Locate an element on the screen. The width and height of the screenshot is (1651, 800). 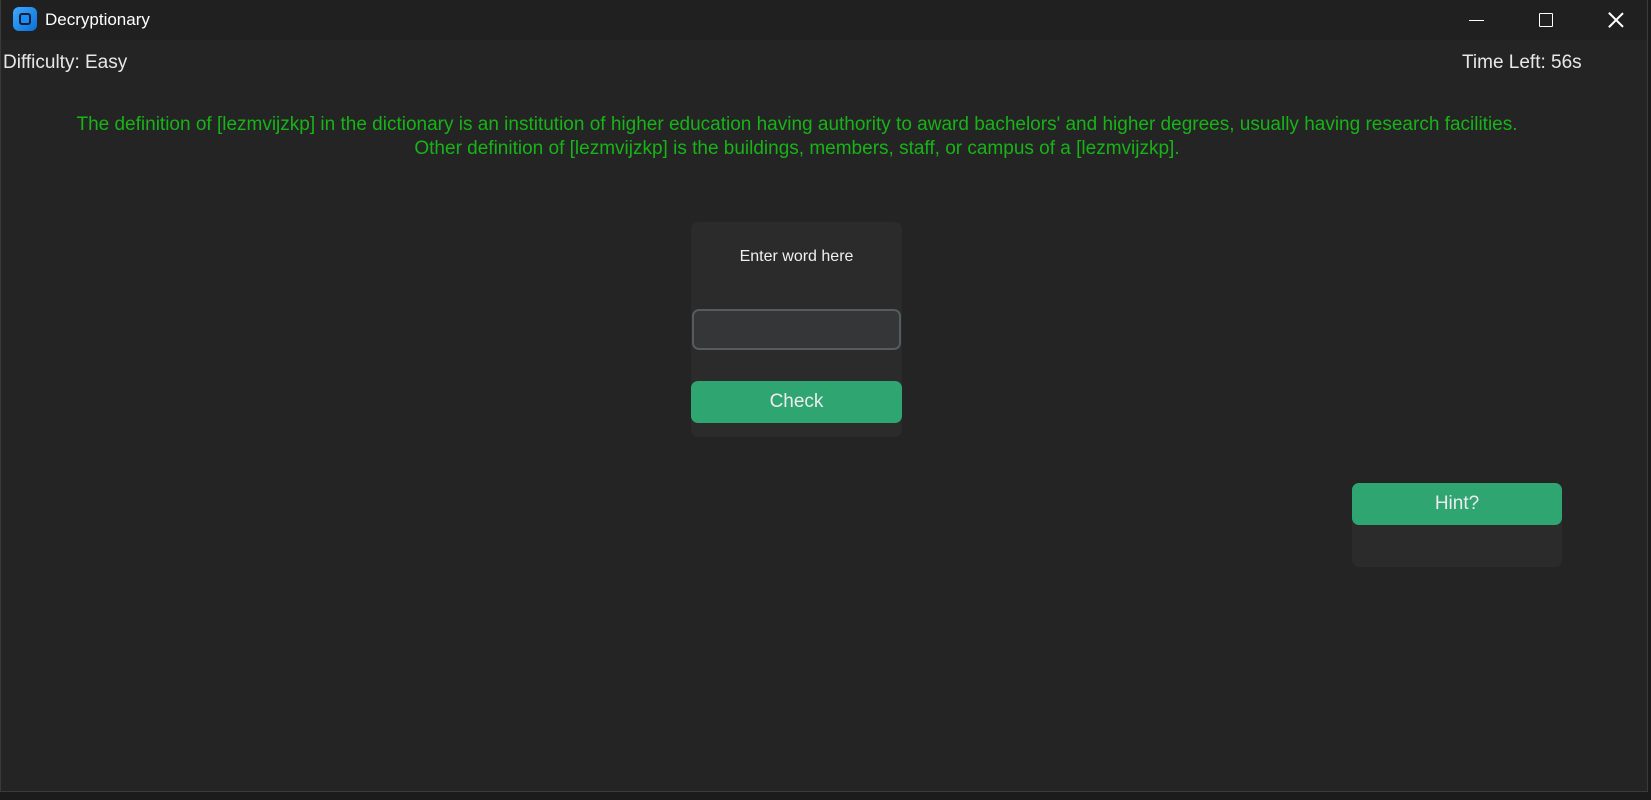
minimize-button is located at coordinates (1476, 20).